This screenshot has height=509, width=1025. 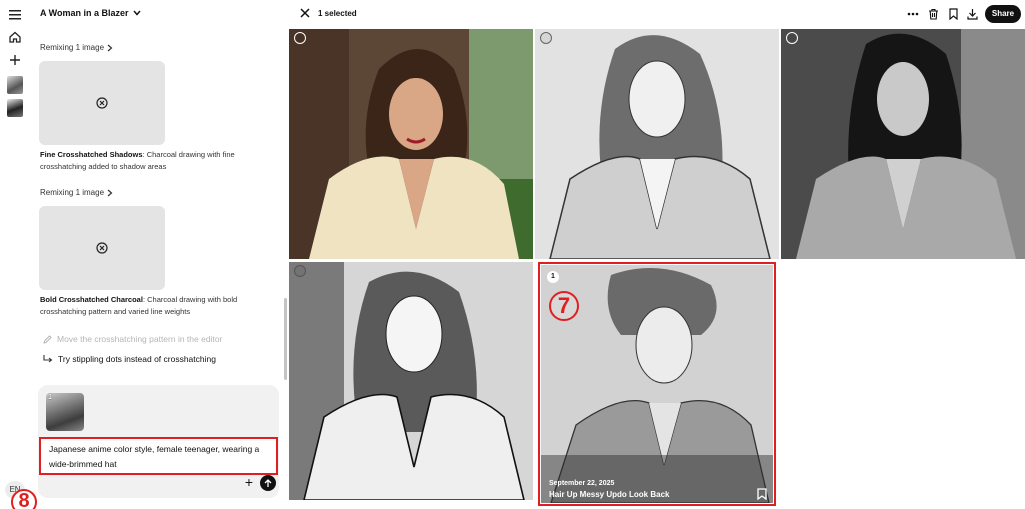 What do you see at coordinates (913, 14) in the screenshot?
I see `more-options-icon` at bounding box center [913, 14].